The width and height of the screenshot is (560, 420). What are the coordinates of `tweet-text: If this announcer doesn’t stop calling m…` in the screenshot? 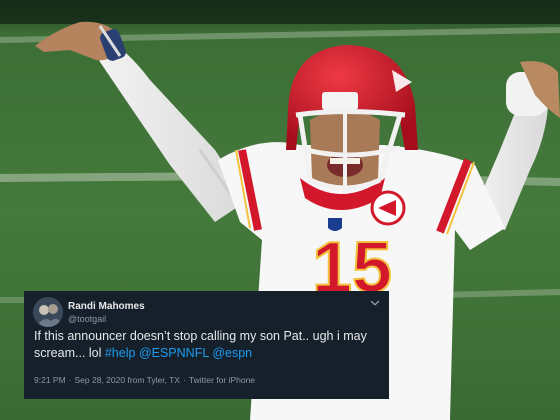 It's located at (204, 345).